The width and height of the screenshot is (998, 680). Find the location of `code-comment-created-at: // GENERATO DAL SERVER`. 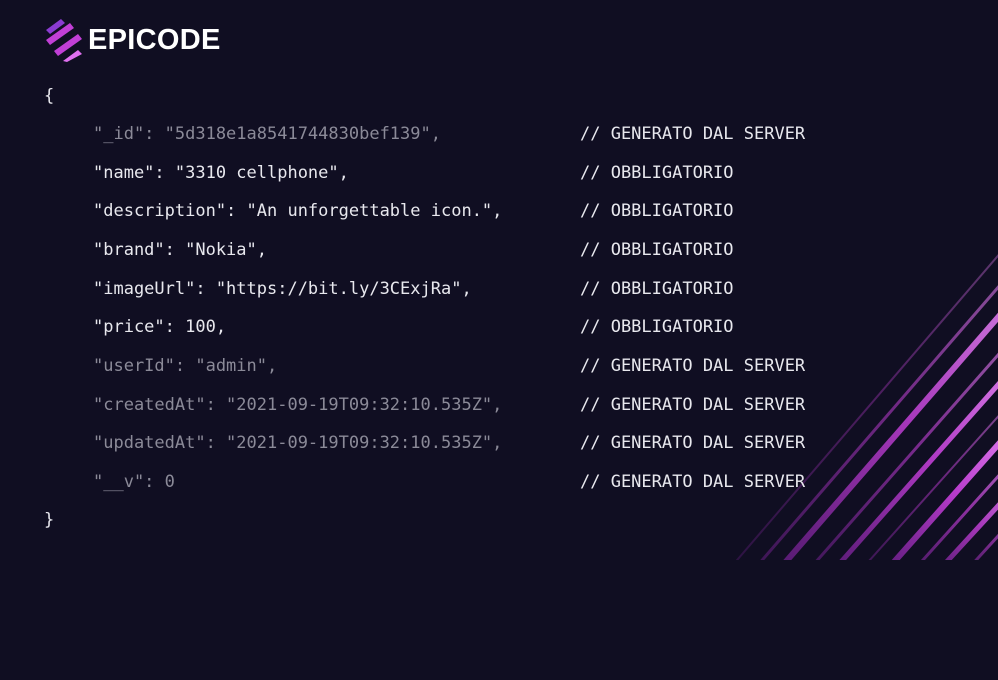

code-comment-created-at: // GENERATO DAL SERVER is located at coordinates (693, 405).